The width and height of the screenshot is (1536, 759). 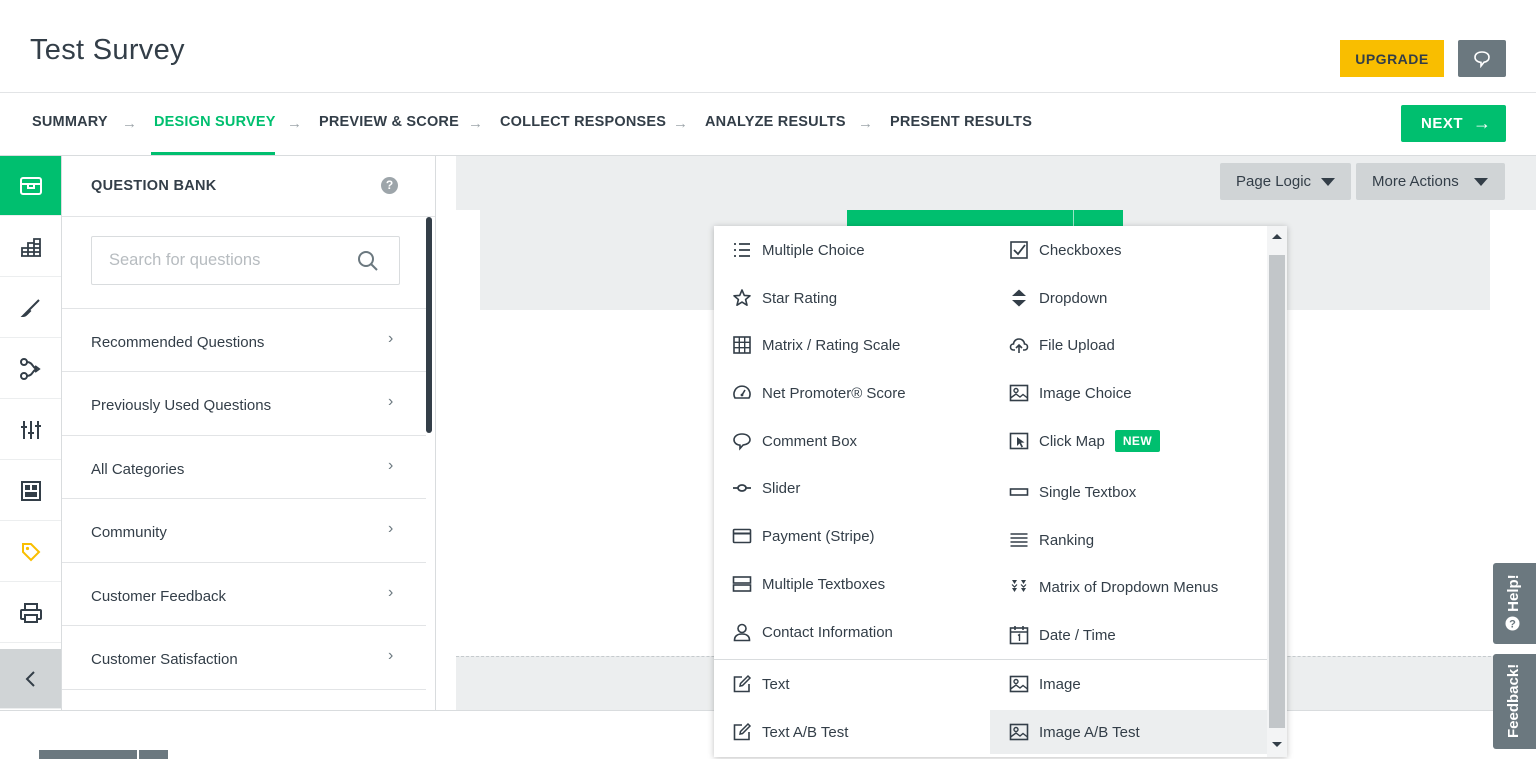 I want to click on menu-item-image-choice: Image Choice, so click(x=1070, y=393).